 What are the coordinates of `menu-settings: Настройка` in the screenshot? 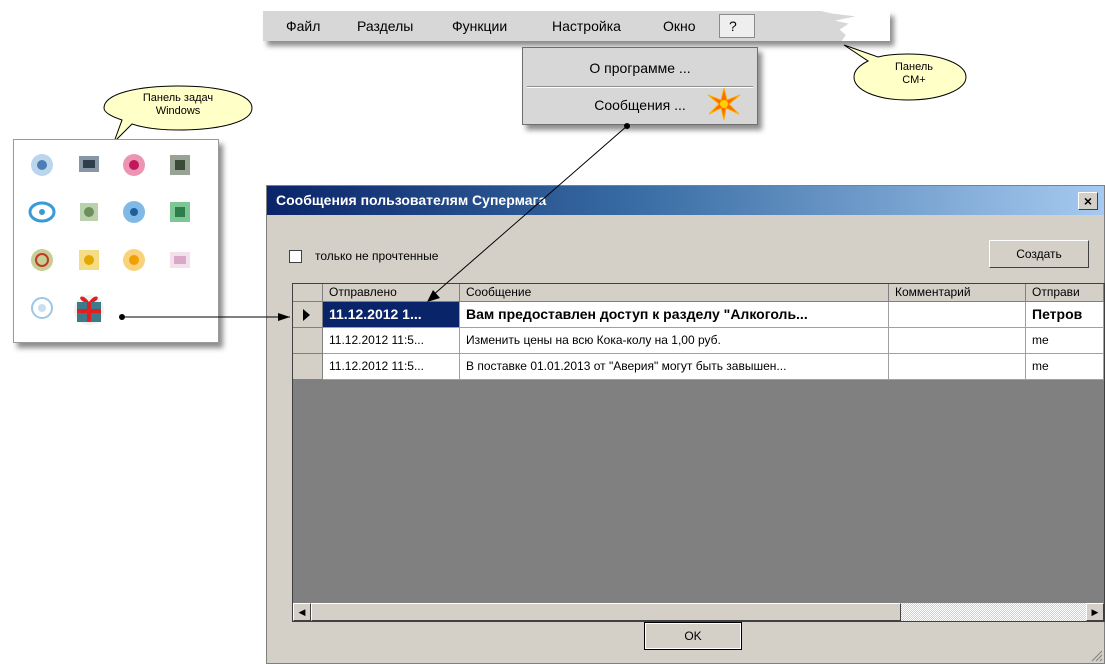 It's located at (586, 26).